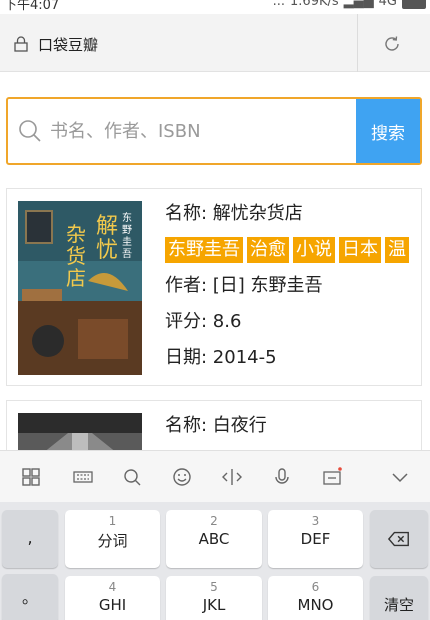 This screenshot has height=620, width=430. What do you see at coordinates (127, 254) in the screenshot?
I see `cover-author-4: 吾` at bounding box center [127, 254].